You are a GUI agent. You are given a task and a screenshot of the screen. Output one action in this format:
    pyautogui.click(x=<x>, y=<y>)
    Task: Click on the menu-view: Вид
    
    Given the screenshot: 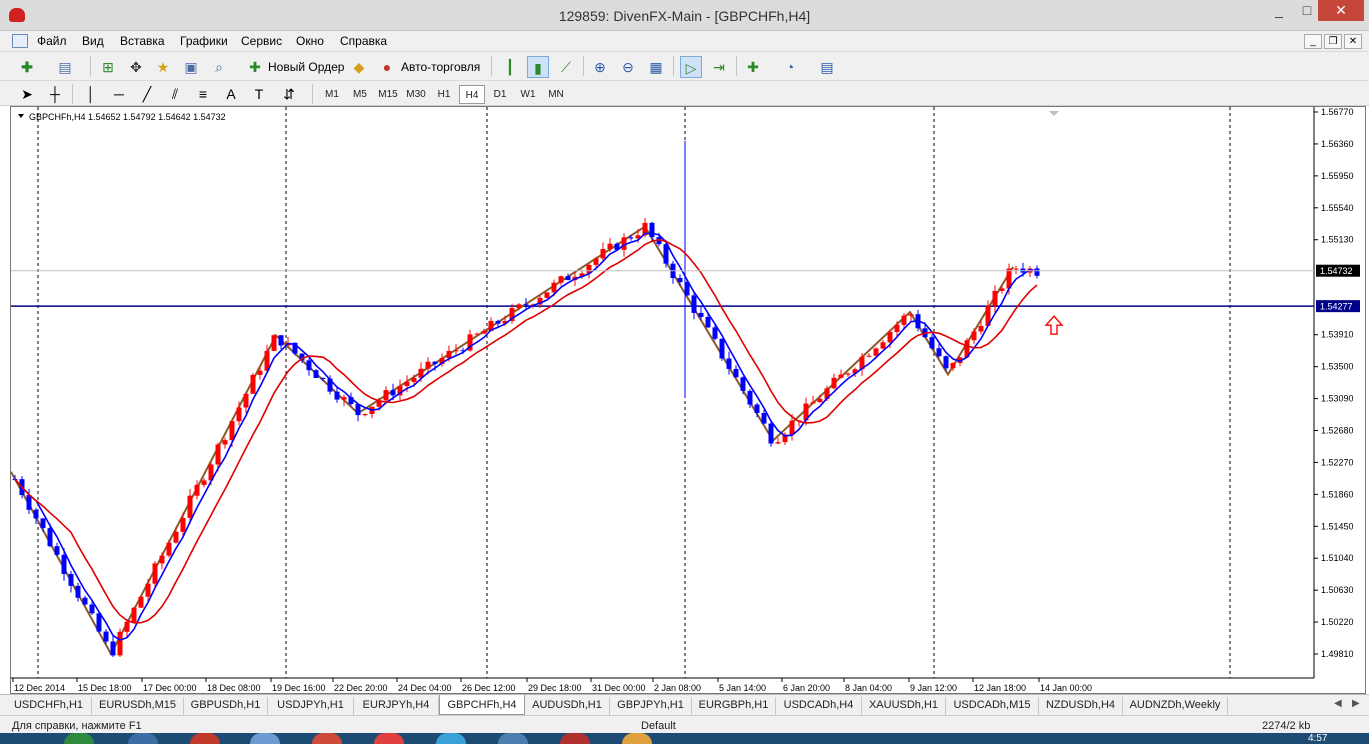 What is the action you would take?
    pyautogui.click(x=93, y=41)
    